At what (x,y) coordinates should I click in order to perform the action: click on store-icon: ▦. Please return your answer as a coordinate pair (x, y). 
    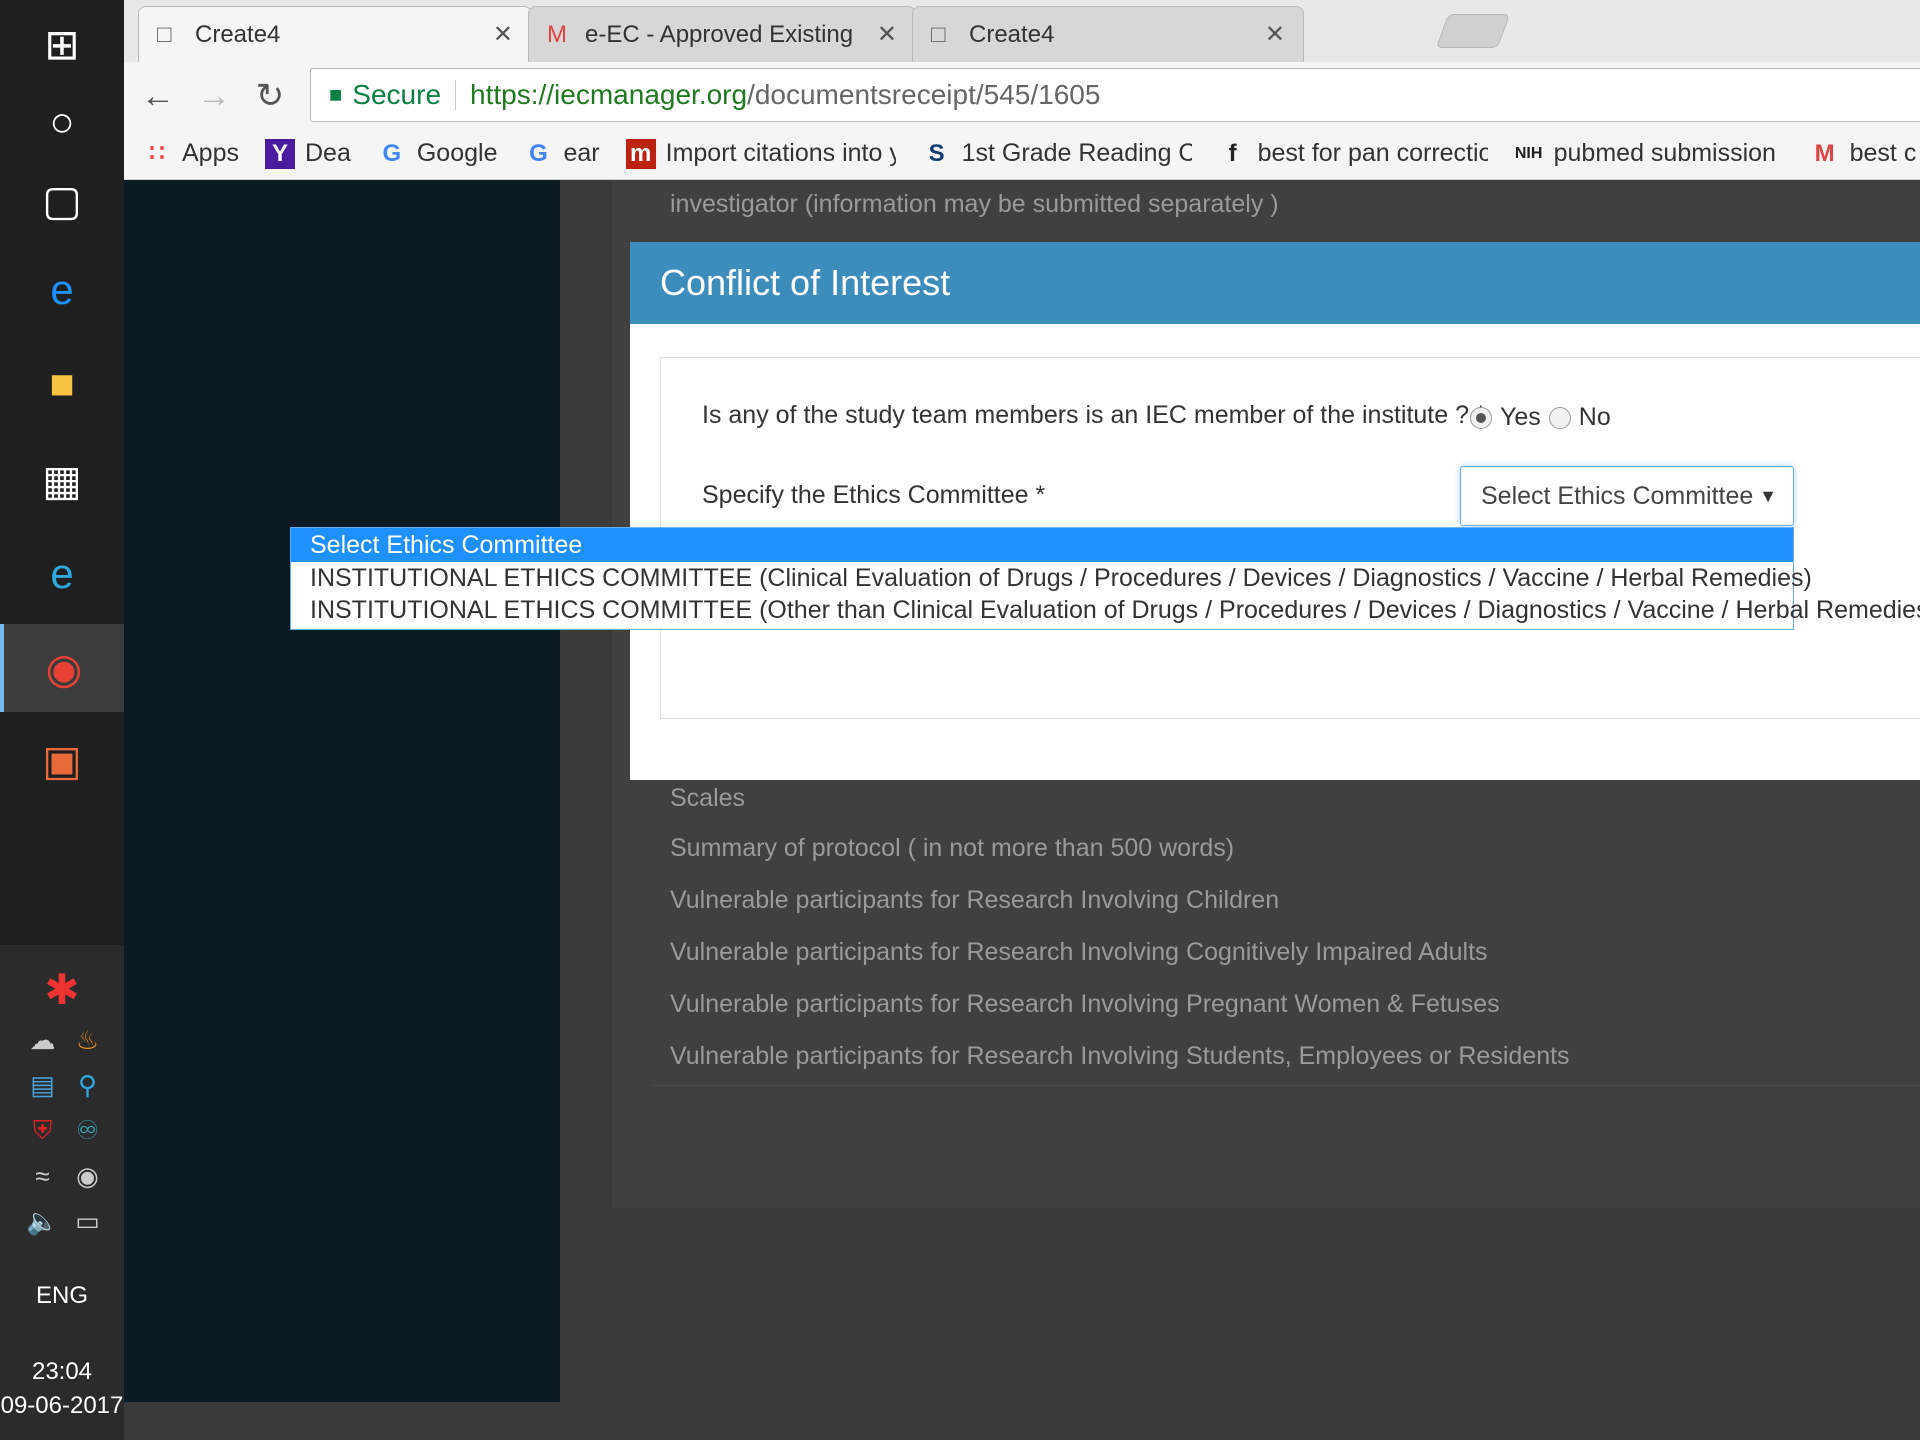
    Looking at the image, I should click on (62, 480).